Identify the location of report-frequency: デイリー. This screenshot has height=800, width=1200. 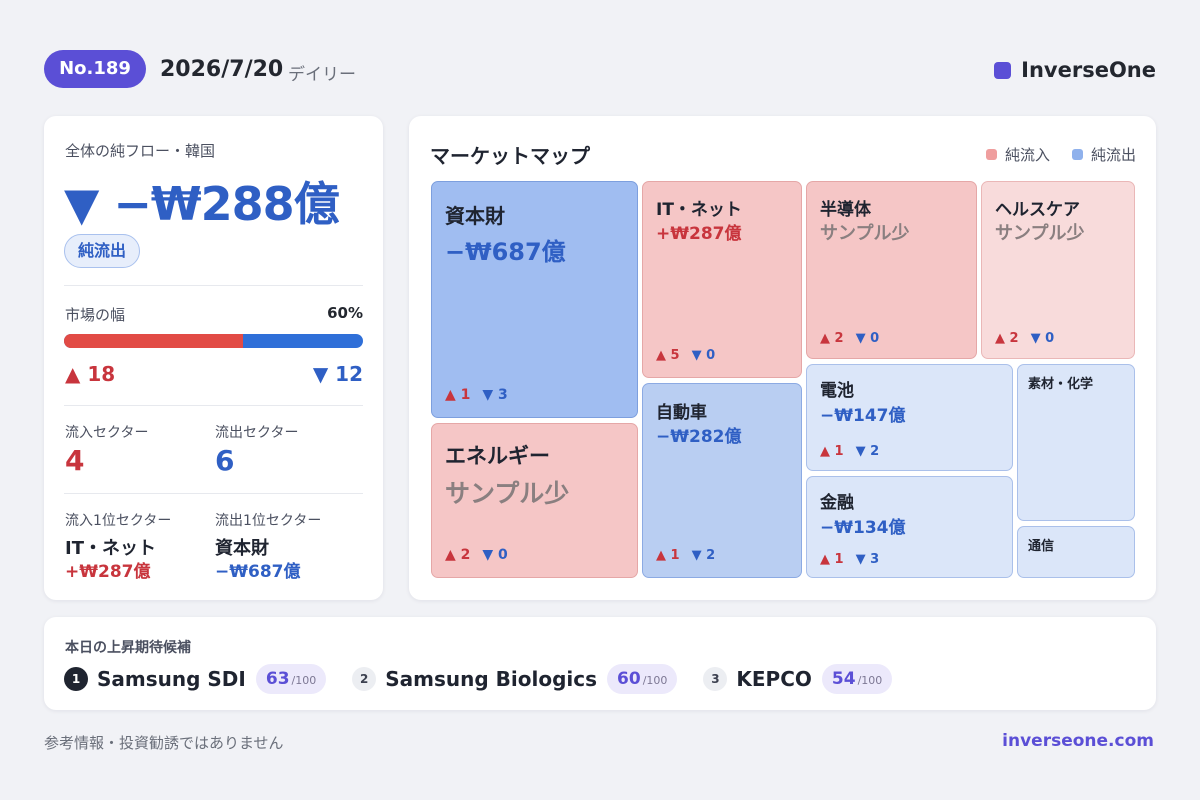
(322, 75).